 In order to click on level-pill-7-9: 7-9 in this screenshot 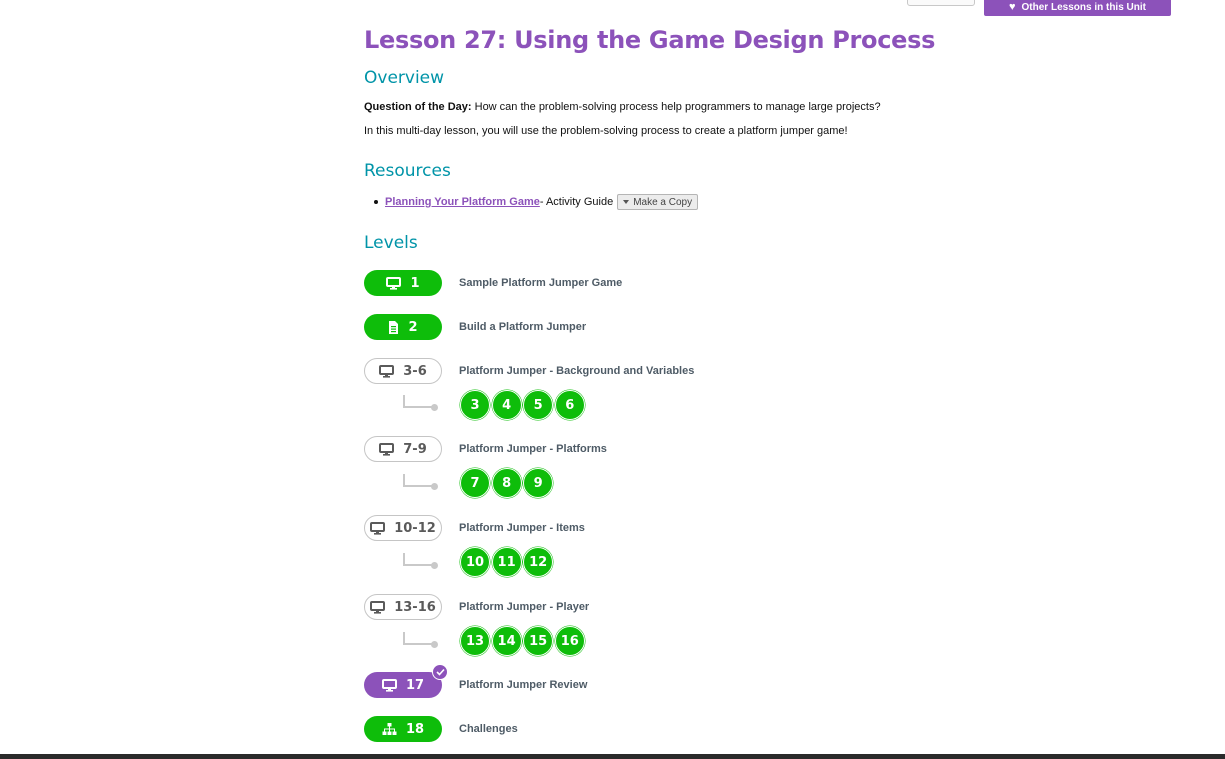, I will do `click(403, 449)`.